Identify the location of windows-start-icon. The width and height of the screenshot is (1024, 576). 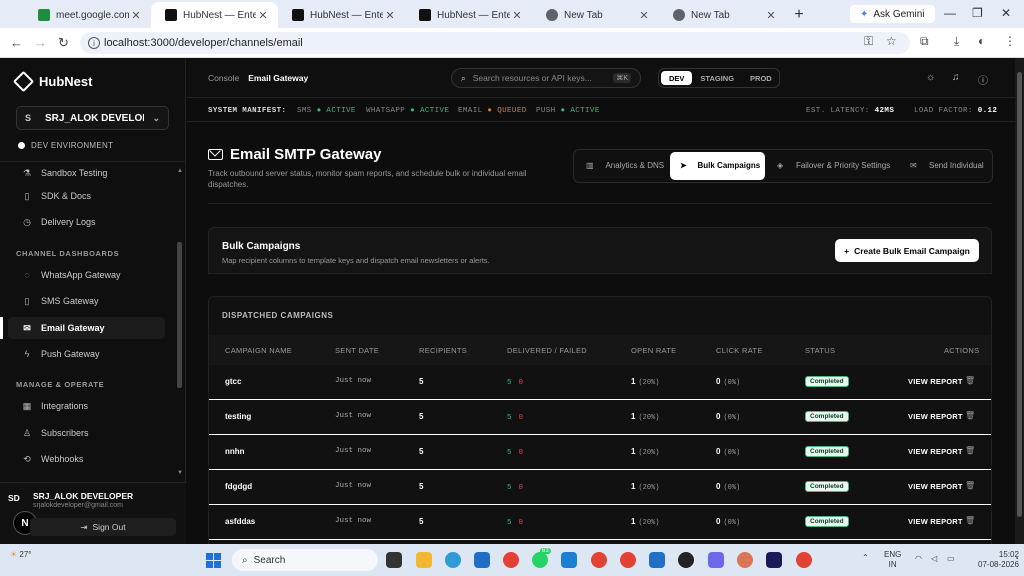
(213, 560).